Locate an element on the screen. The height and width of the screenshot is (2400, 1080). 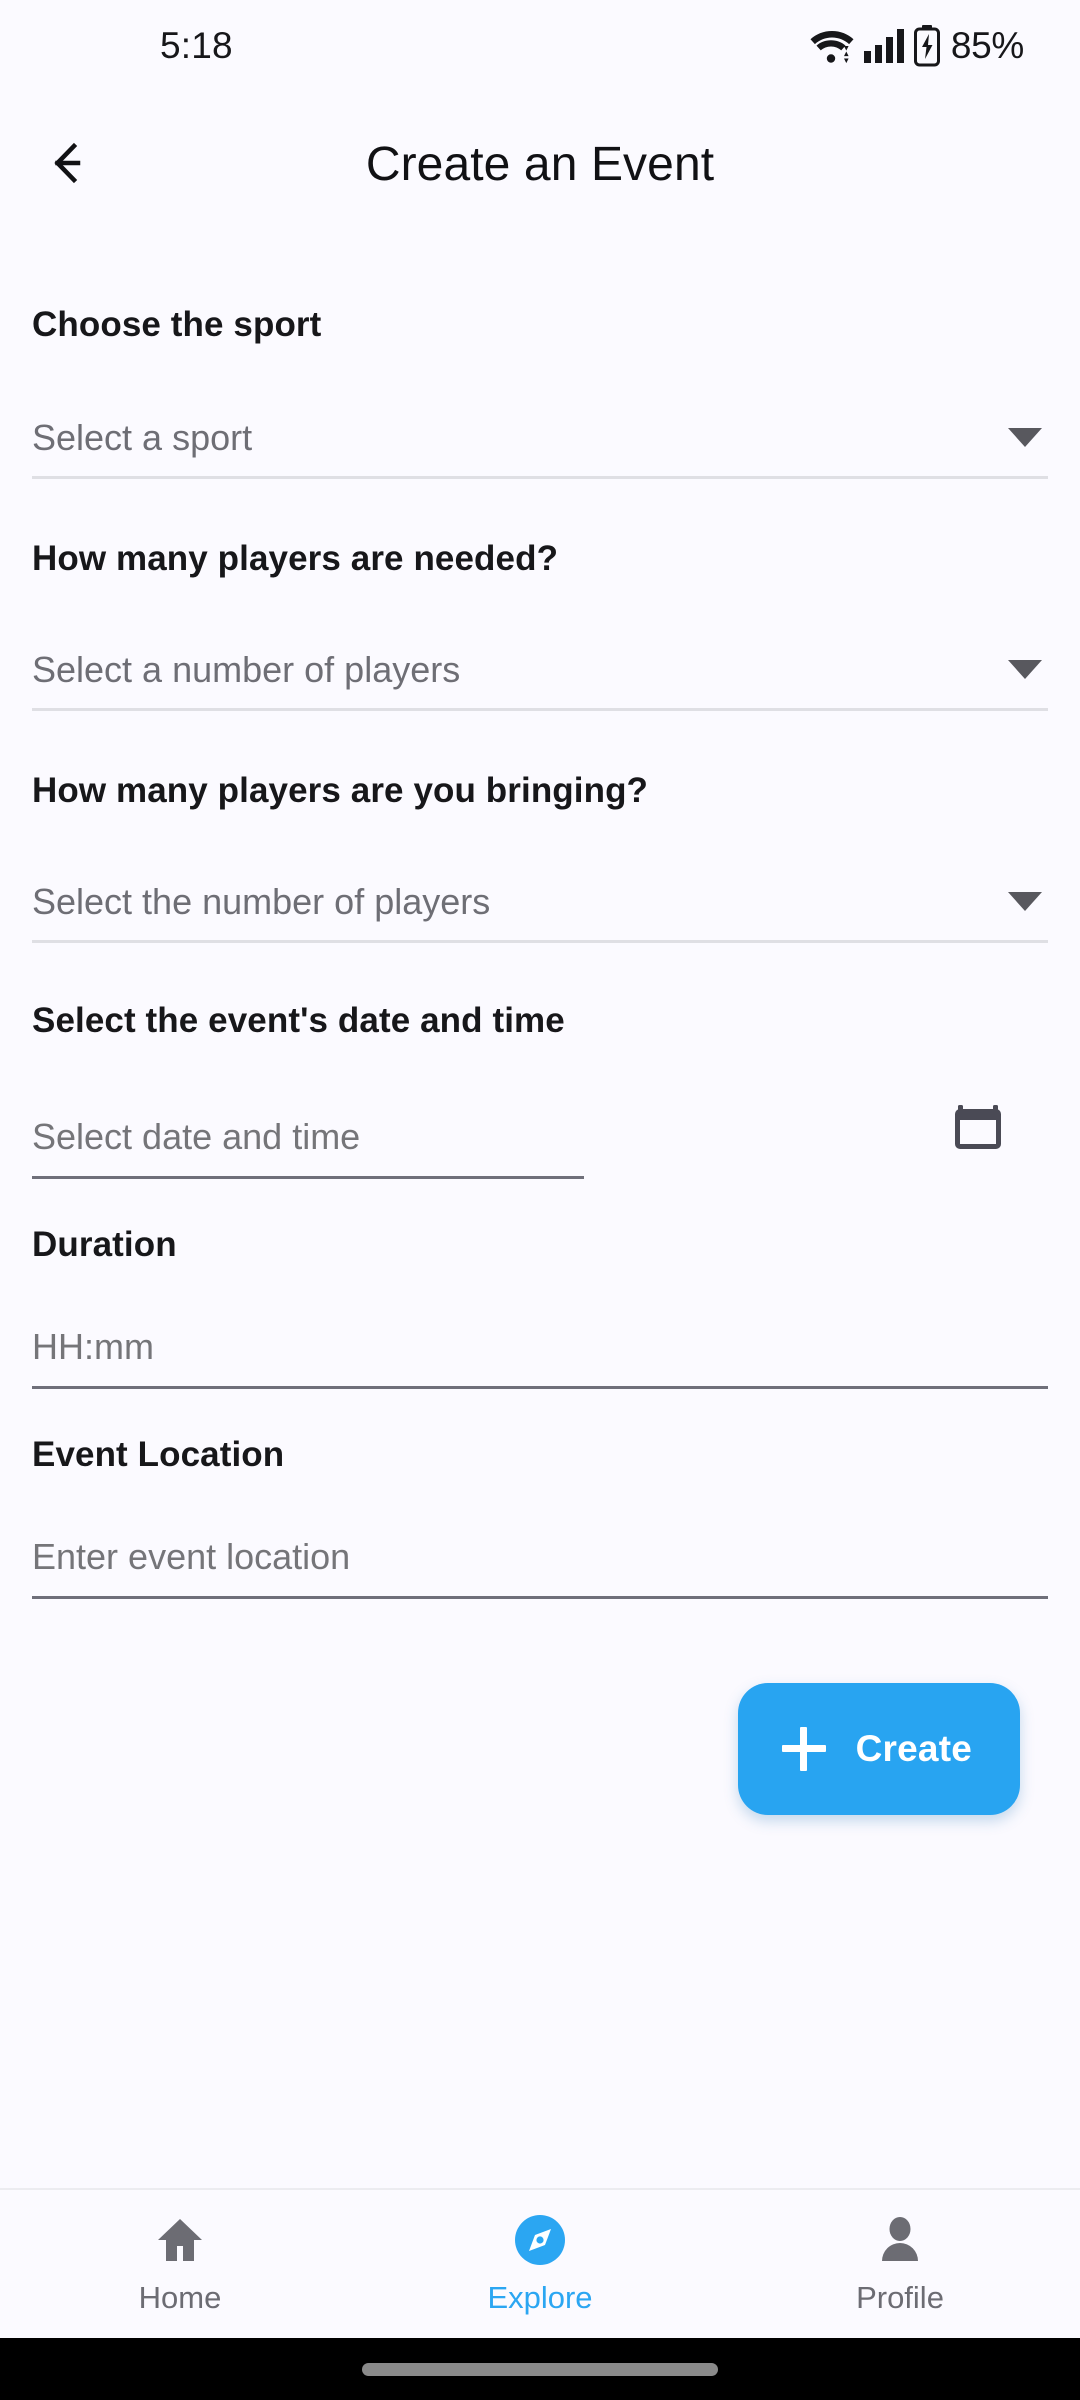
field-label: Event Location is located at coordinates (158, 1454).